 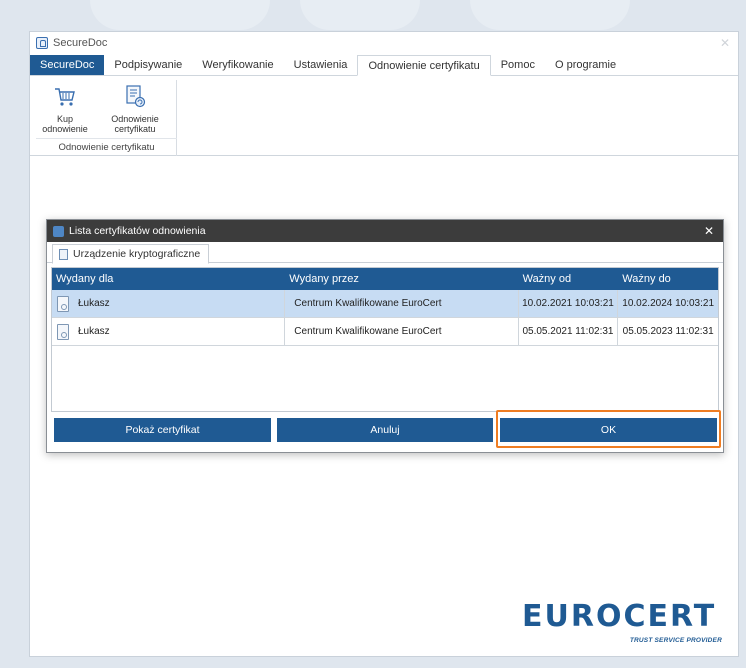 What do you see at coordinates (65, 96) in the screenshot?
I see `shopping-cart-icon` at bounding box center [65, 96].